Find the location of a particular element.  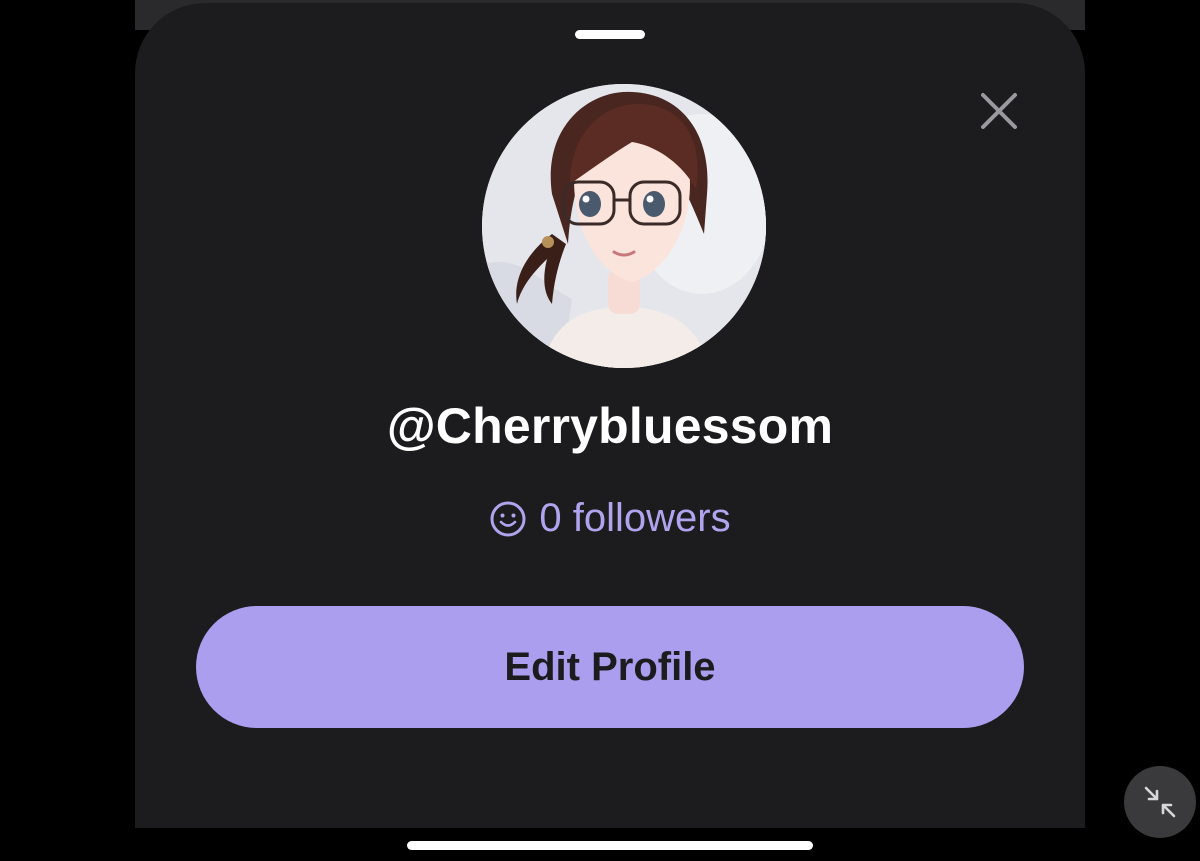

sheet-grabber is located at coordinates (610, 34).